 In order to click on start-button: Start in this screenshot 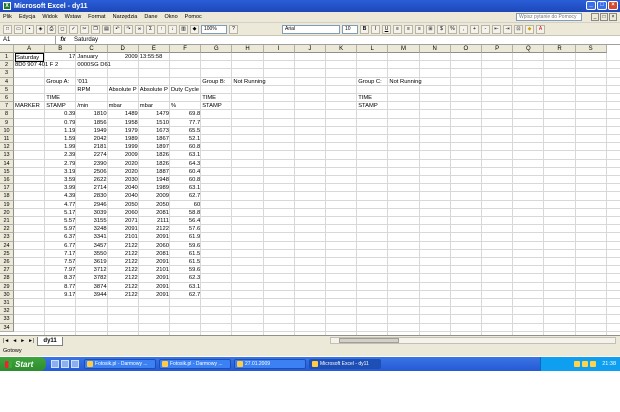, I will do `click(23, 364)`.